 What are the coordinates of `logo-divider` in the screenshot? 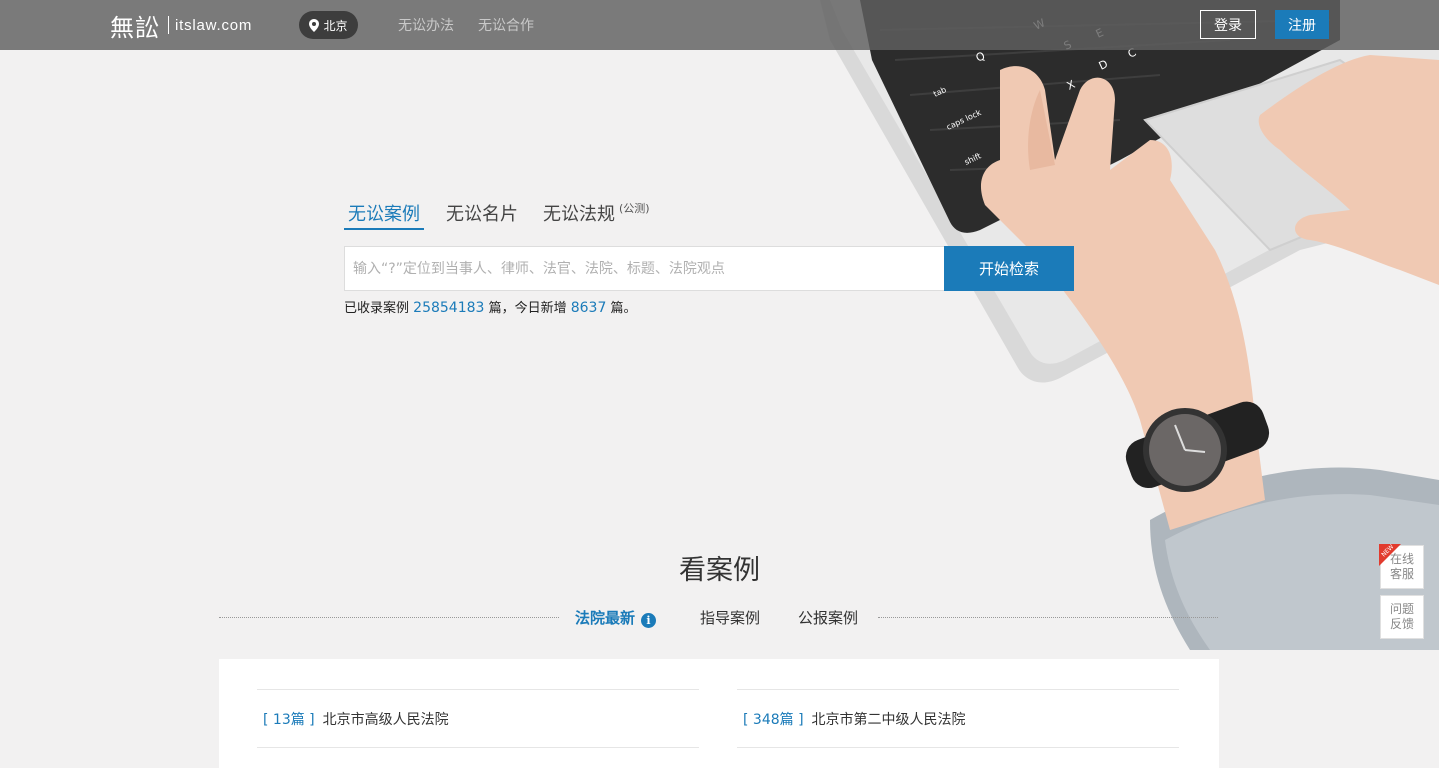 It's located at (168, 25).